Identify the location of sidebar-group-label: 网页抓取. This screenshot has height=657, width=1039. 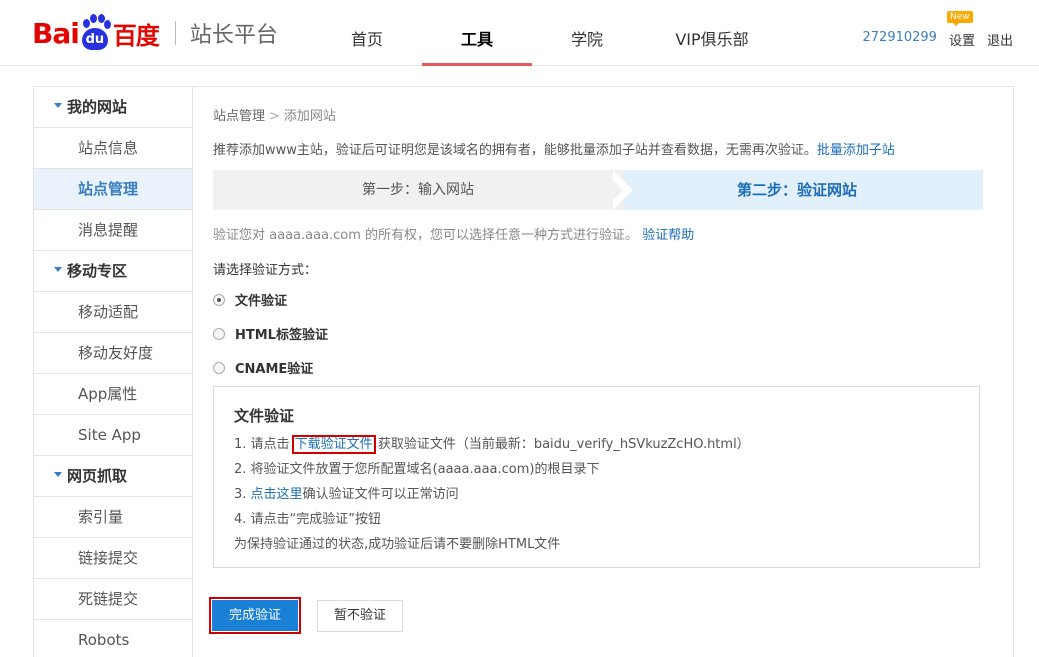
(97, 476).